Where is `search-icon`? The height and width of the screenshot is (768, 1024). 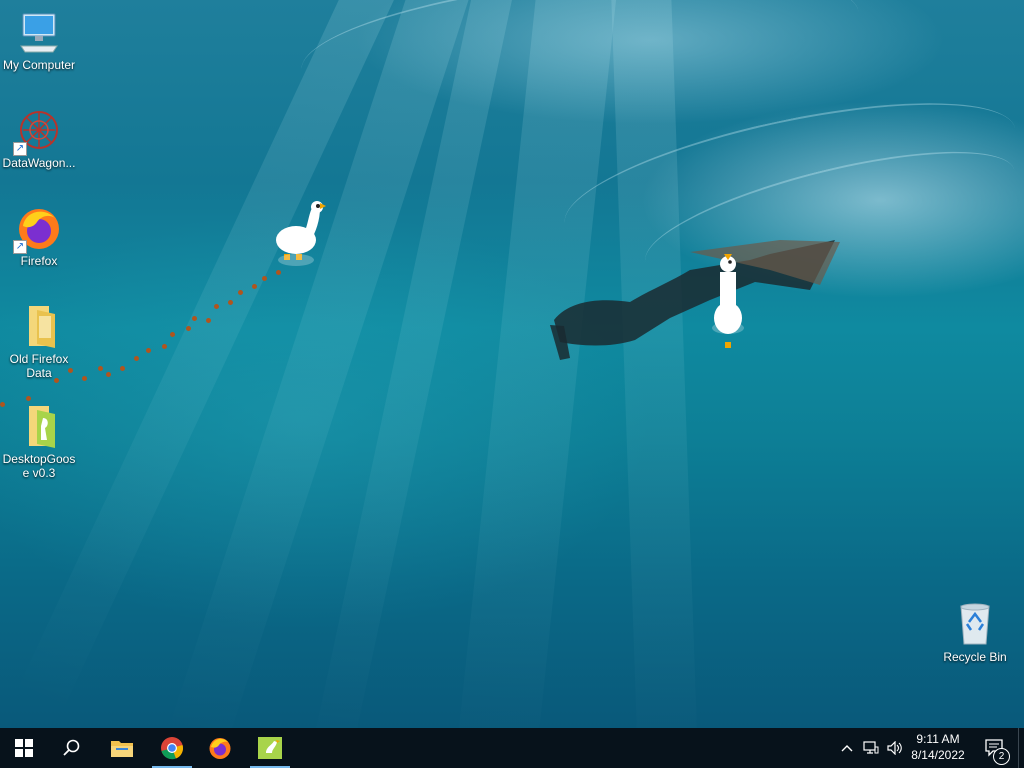 search-icon is located at coordinates (71, 747).